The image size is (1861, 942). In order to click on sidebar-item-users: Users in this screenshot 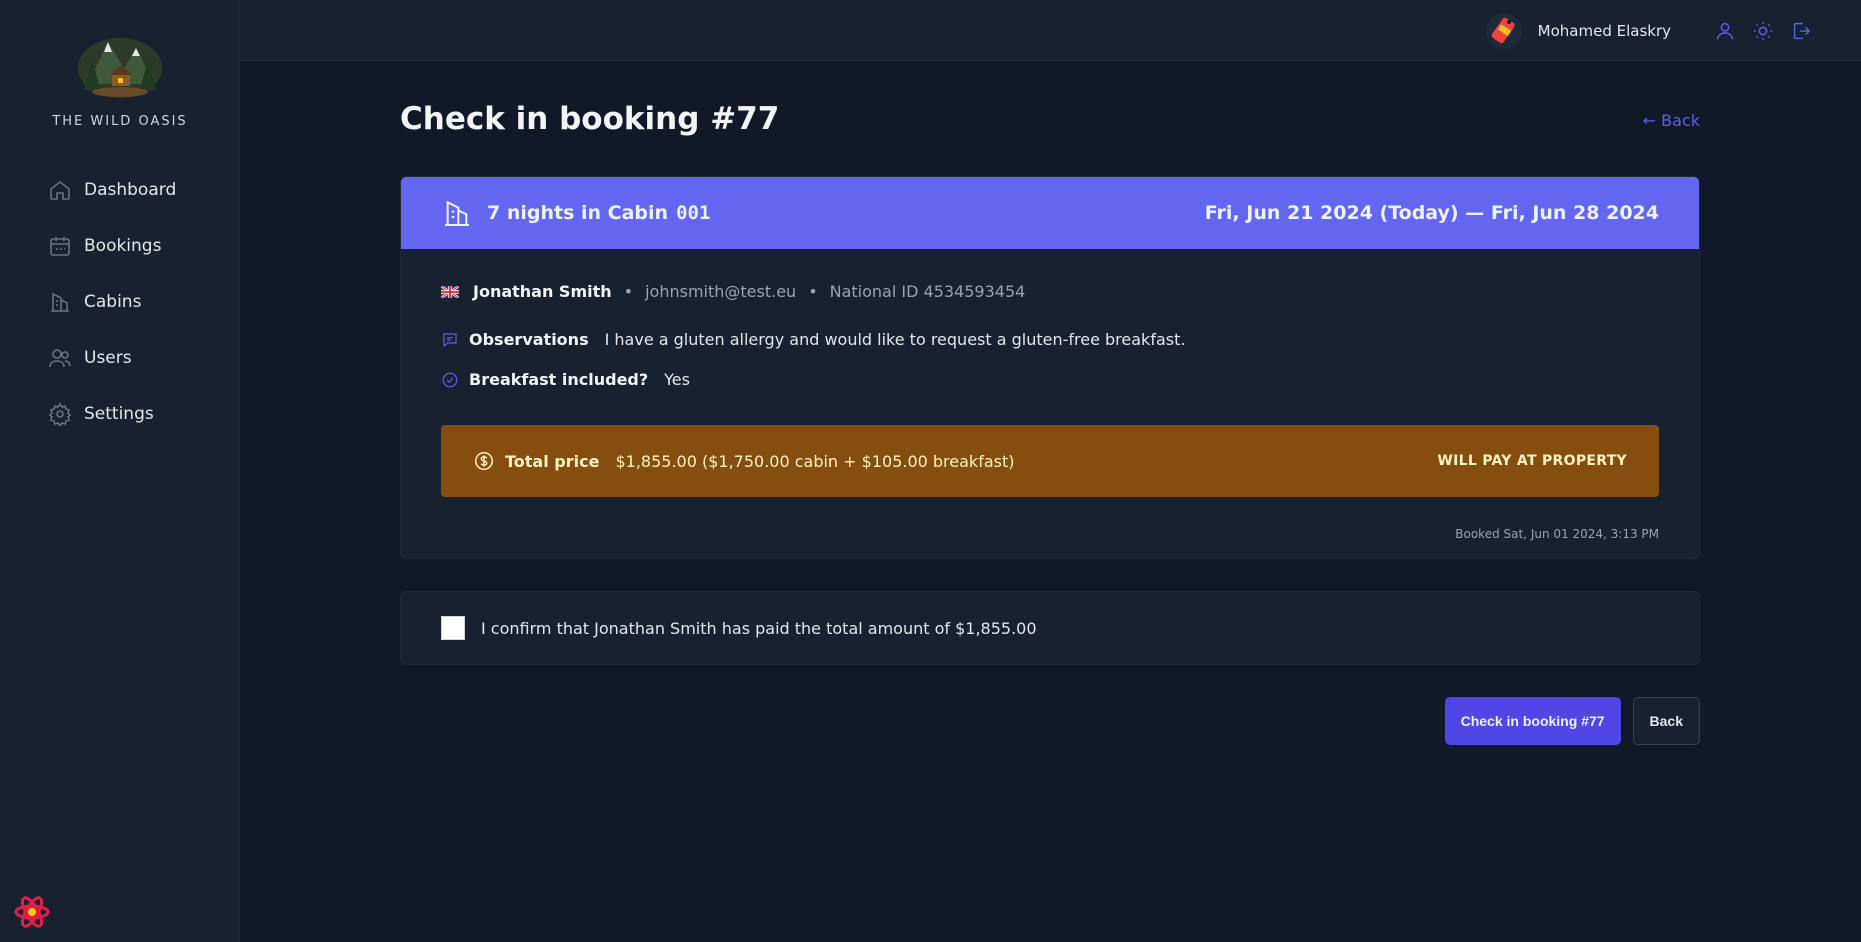, I will do `click(126, 358)`.